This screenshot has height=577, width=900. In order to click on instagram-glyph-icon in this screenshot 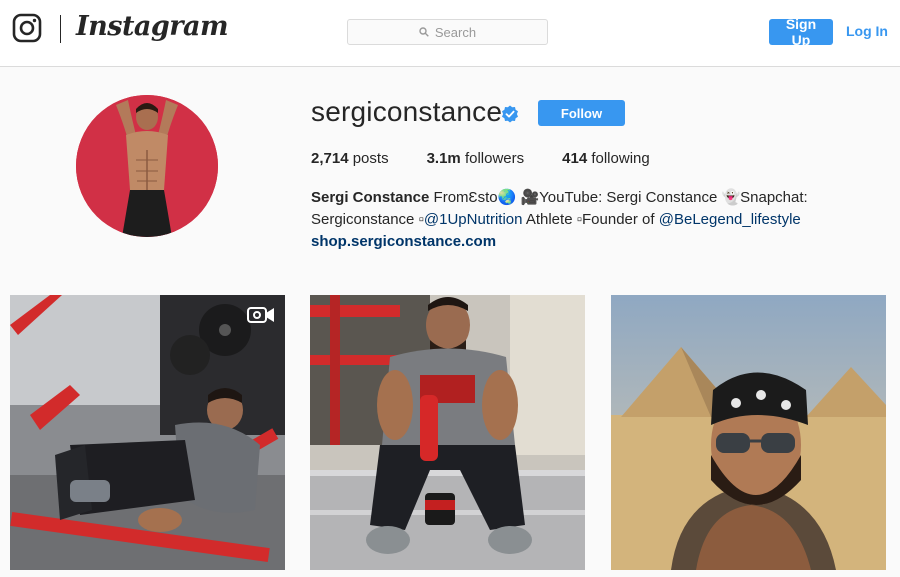, I will do `click(27, 28)`.